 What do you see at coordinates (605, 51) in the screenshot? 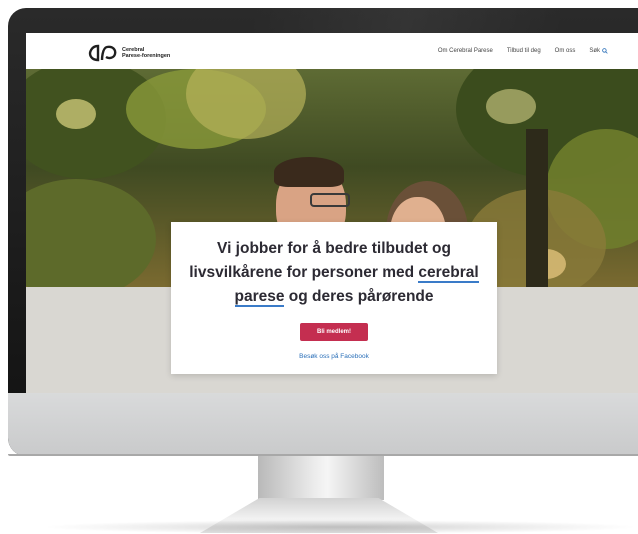
I see `search-icon` at bounding box center [605, 51].